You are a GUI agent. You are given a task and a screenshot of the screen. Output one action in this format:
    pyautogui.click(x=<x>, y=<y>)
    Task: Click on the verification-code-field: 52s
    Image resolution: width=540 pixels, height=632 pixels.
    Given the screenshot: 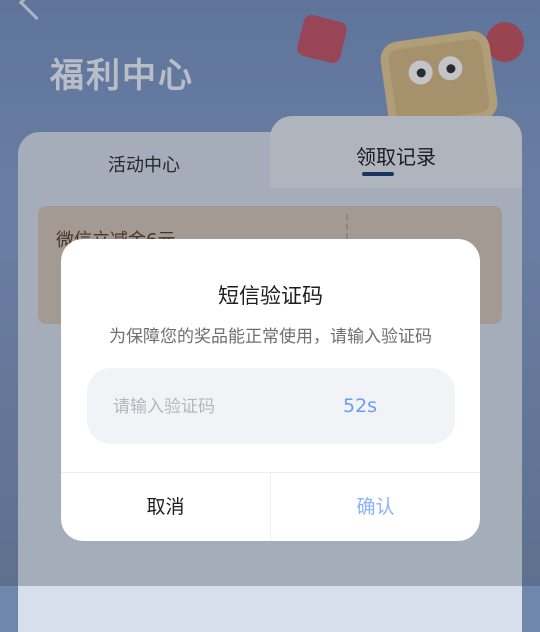 What is the action you would take?
    pyautogui.click(x=271, y=407)
    